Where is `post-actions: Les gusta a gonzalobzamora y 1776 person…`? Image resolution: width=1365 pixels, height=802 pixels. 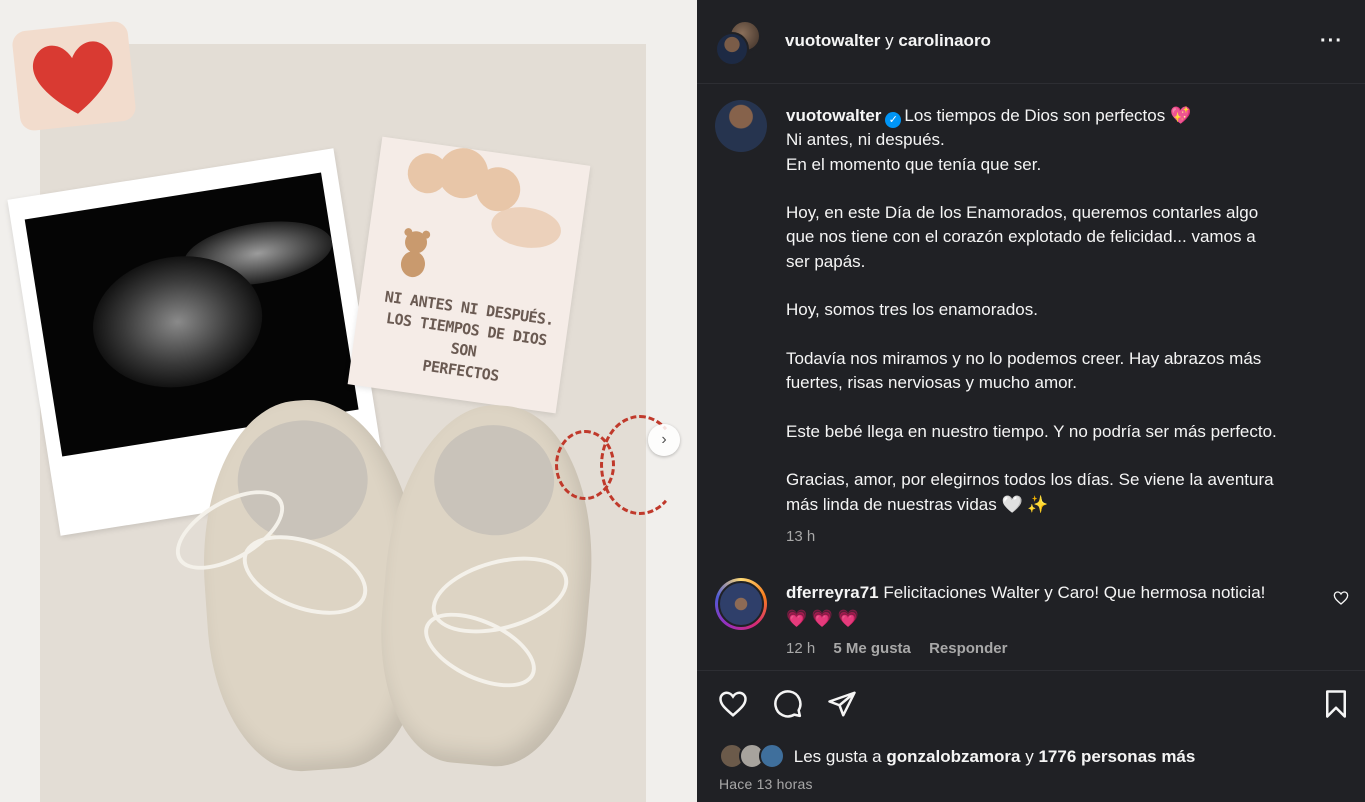
post-actions: Les gusta a gonzalobzamora y 1776 person… is located at coordinates (1031, 735).